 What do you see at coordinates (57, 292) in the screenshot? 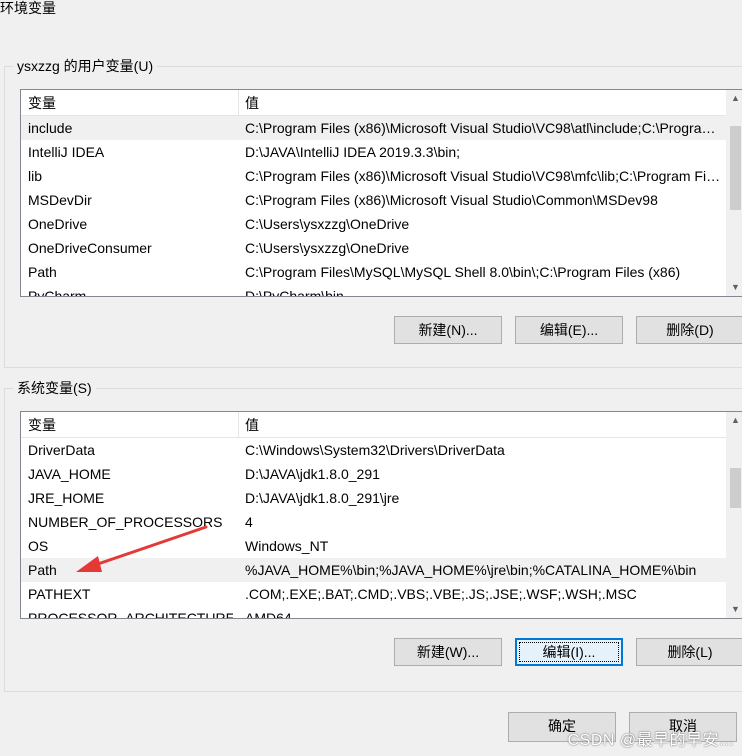
I see `user-variable-name: PyCharm` at bounding box center [57, 292].